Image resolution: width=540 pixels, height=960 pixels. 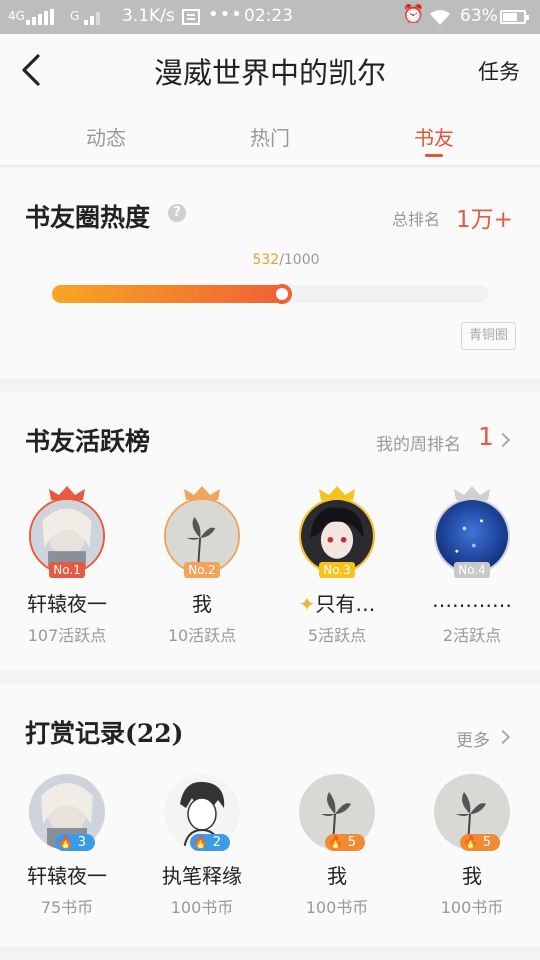 I want to click on heat-progress-fill, so click(x=168, y=294).